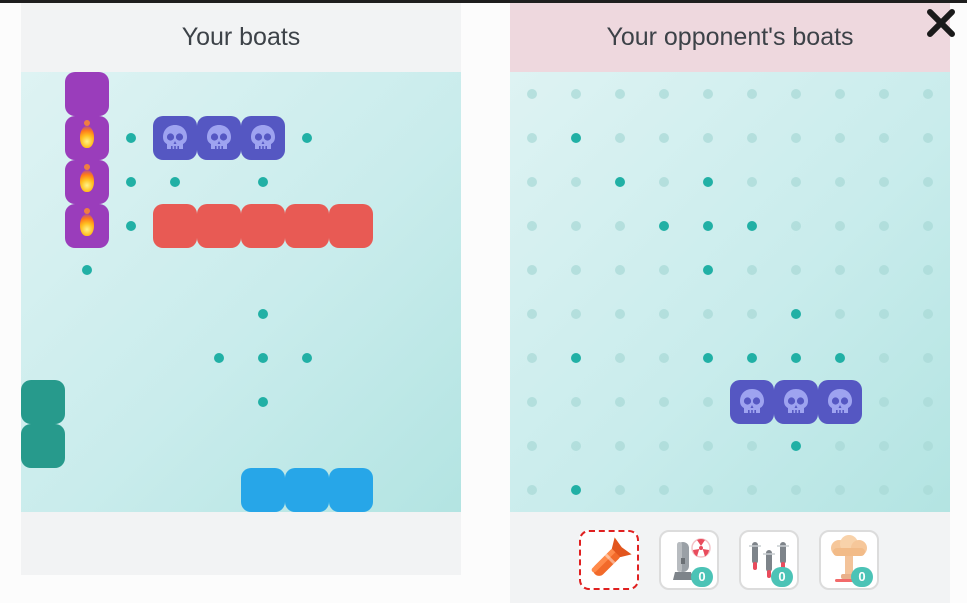  Describe the element at coordinates (941, 23) in the screenshot. I see `close-icon` at that location.